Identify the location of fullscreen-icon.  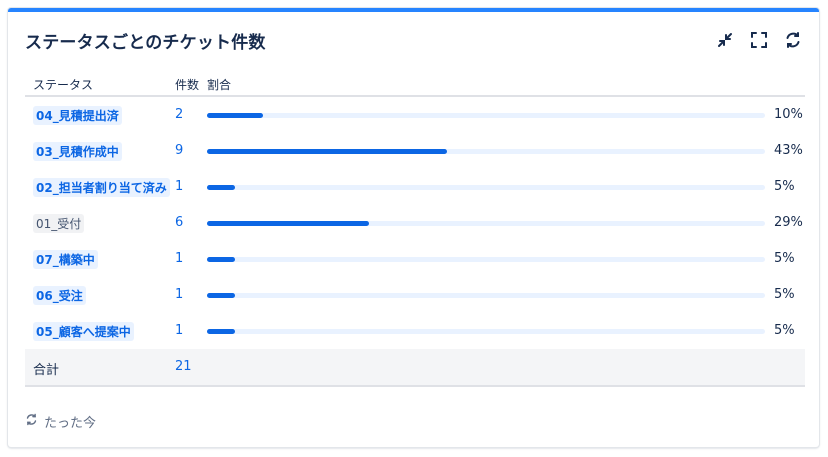
(759, 40).